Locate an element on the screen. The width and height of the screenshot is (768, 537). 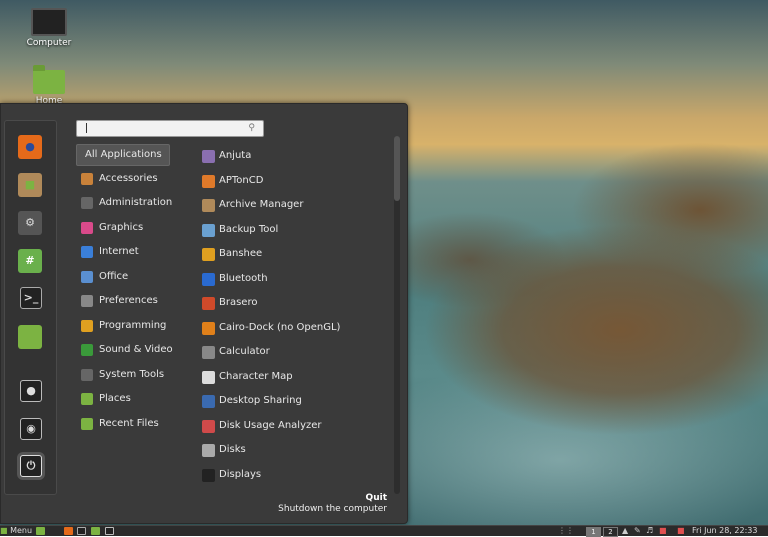
quit-description: Shutdown the computer is located at coordinates (332, 509).